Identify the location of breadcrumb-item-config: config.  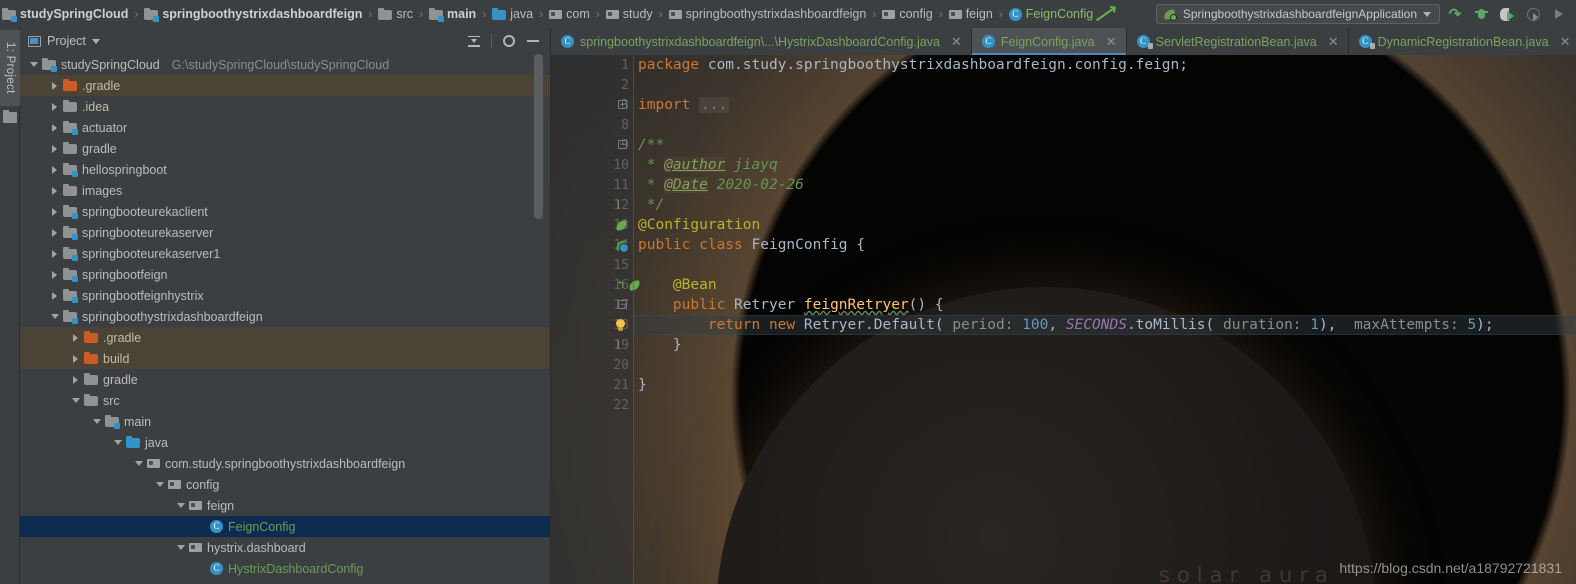
(907, 14).